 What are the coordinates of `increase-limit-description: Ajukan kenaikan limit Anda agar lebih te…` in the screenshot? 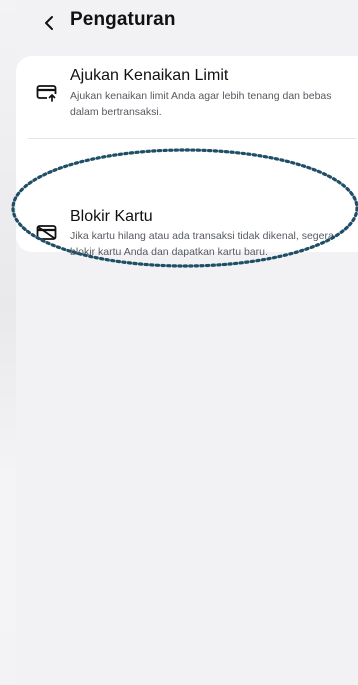 It's located at (201, 104).